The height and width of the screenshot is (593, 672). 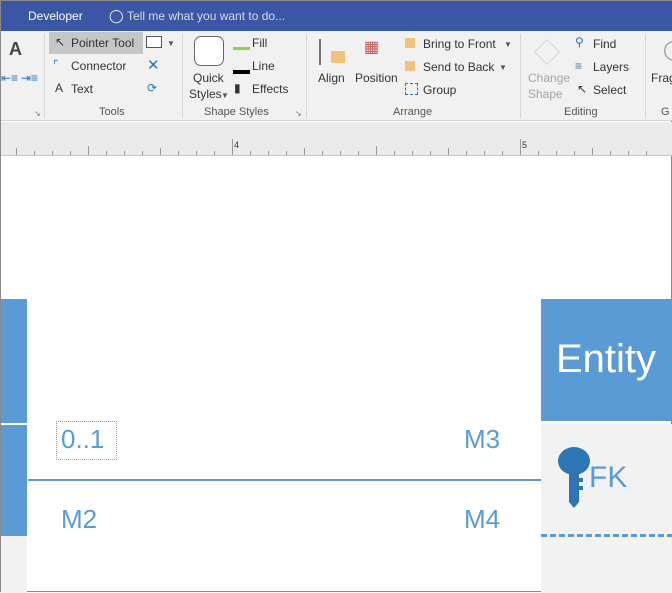 I want to click on rectangle-tool-icon, so click(x=154, y=42).